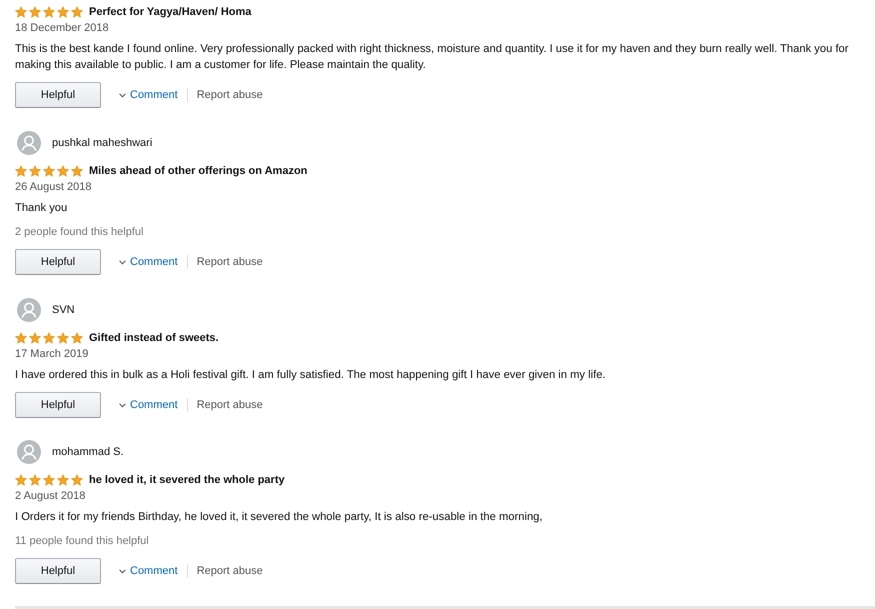 Image resolution: width=875 pixels, height=609 pixels. What do you see at coordinates (154, 338) in the screenshot?
I see `review-title: Gifted instead of sweets.` at bounding box center [154, 338].